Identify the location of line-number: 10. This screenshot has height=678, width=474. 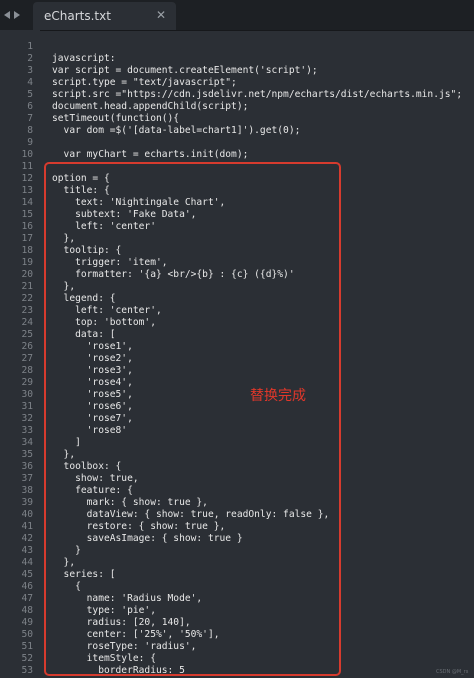
(27, 154).